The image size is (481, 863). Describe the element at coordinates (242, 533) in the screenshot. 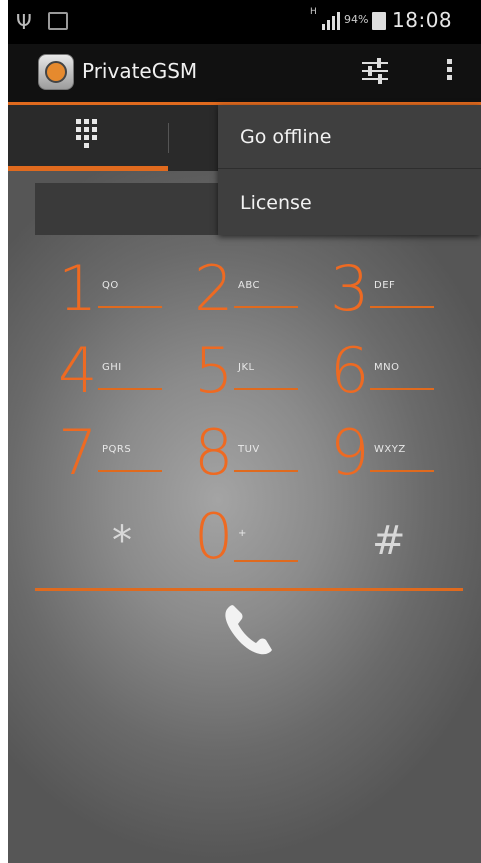

I see `key-letters: +` at that location.